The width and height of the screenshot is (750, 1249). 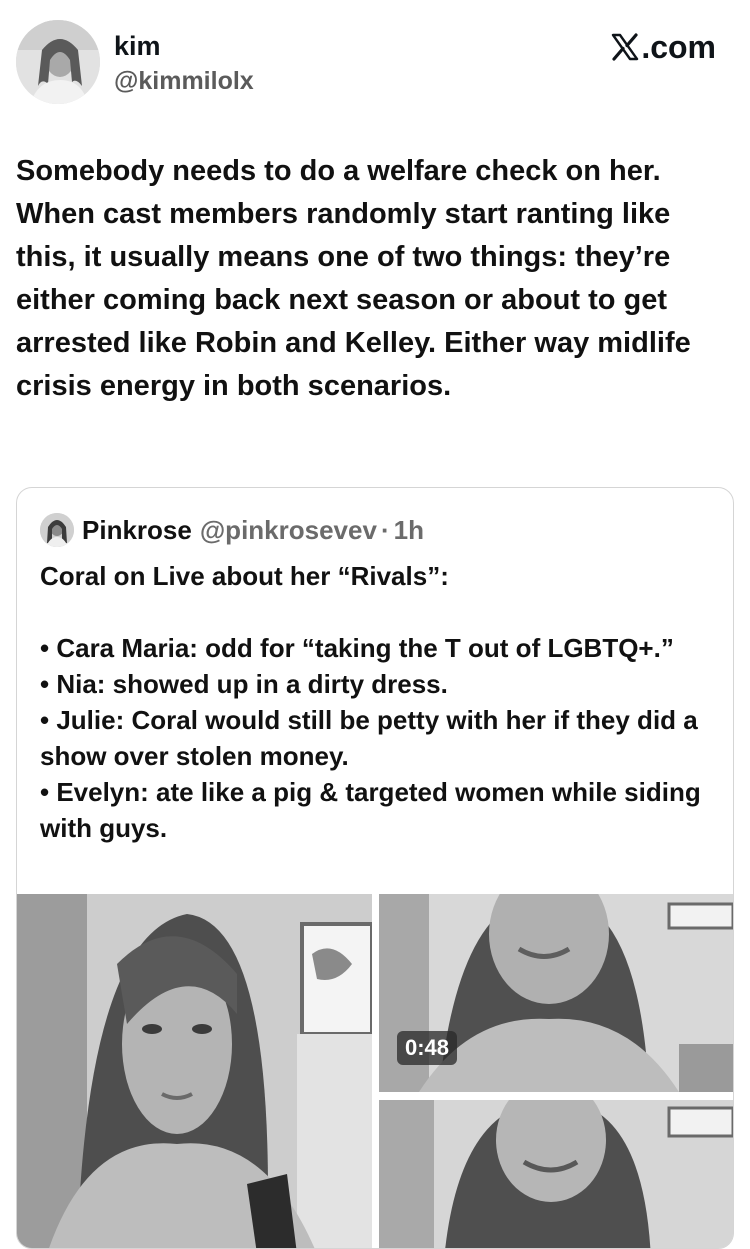 What do you see at coordinates (556, 1174) in the screenshot?
I see `media-thumbnail-bottom-right` at bounding box center [556, 1174].